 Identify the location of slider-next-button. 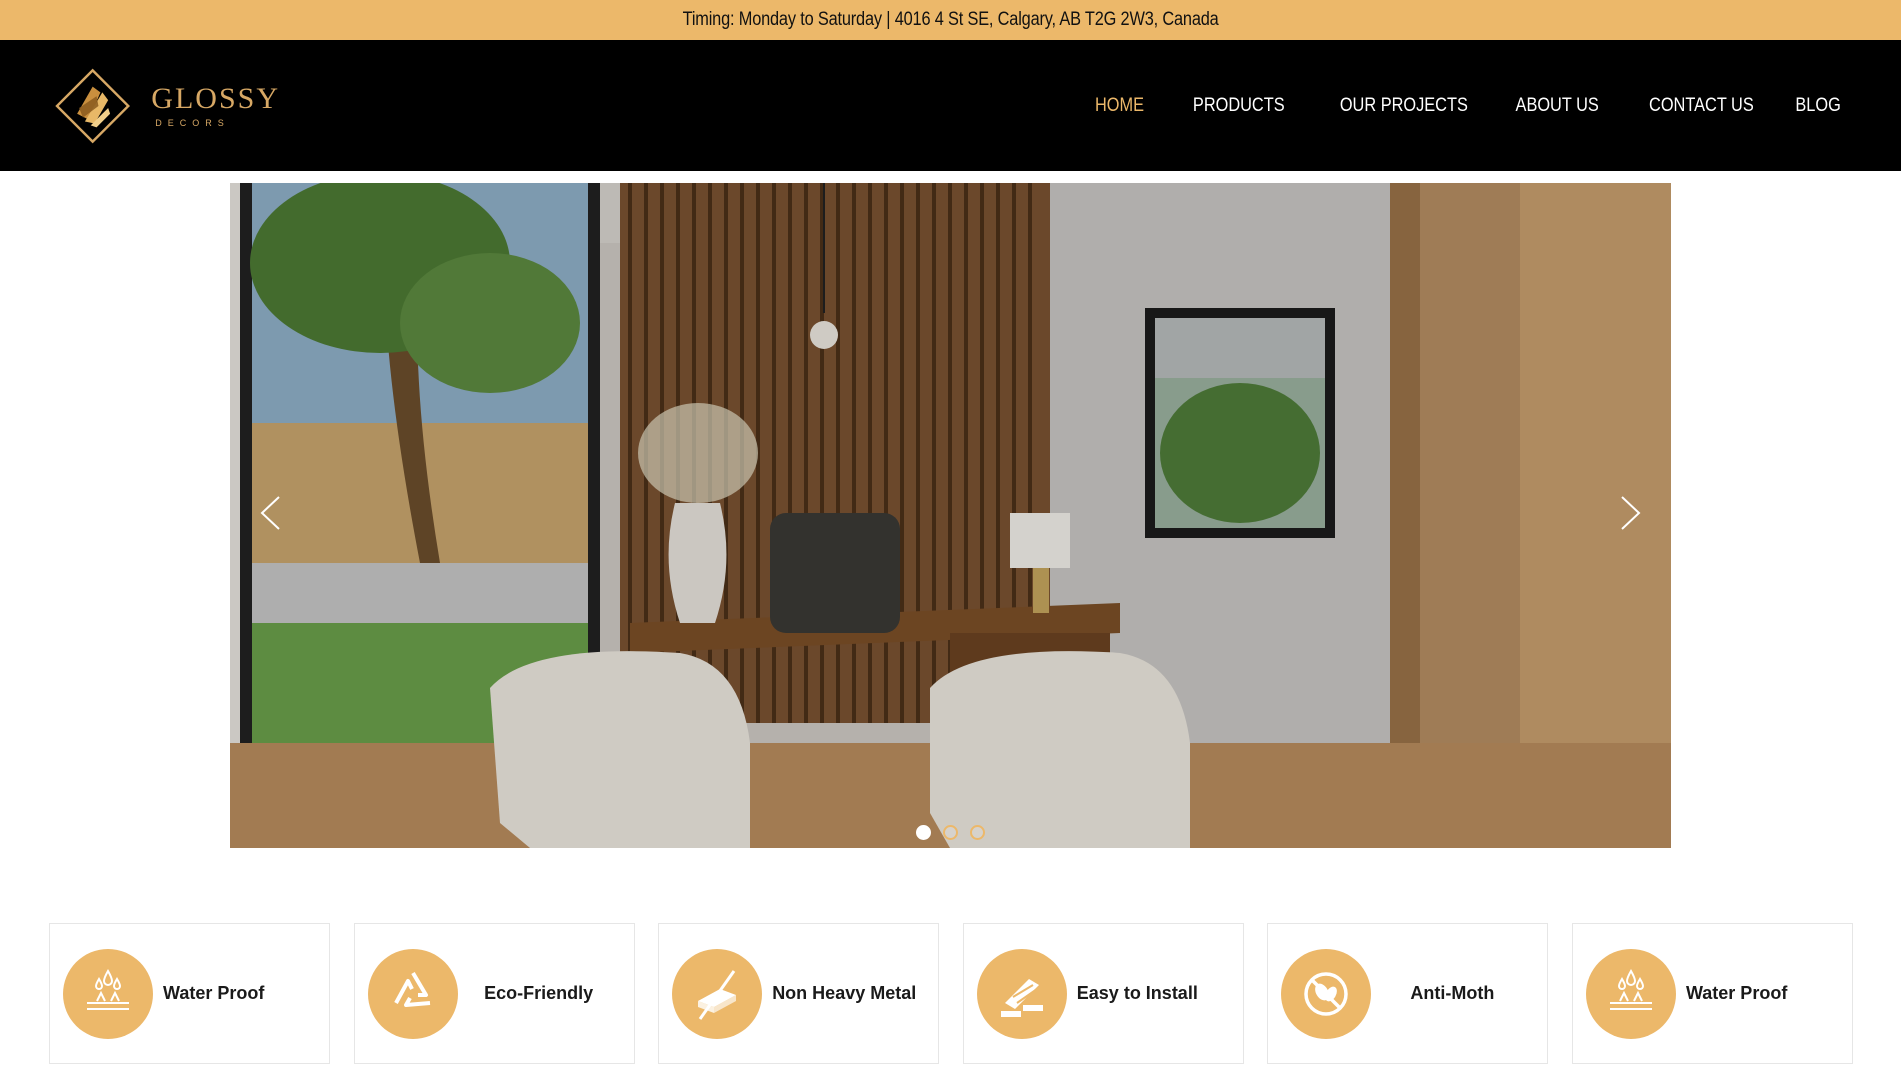
(1631, 513).